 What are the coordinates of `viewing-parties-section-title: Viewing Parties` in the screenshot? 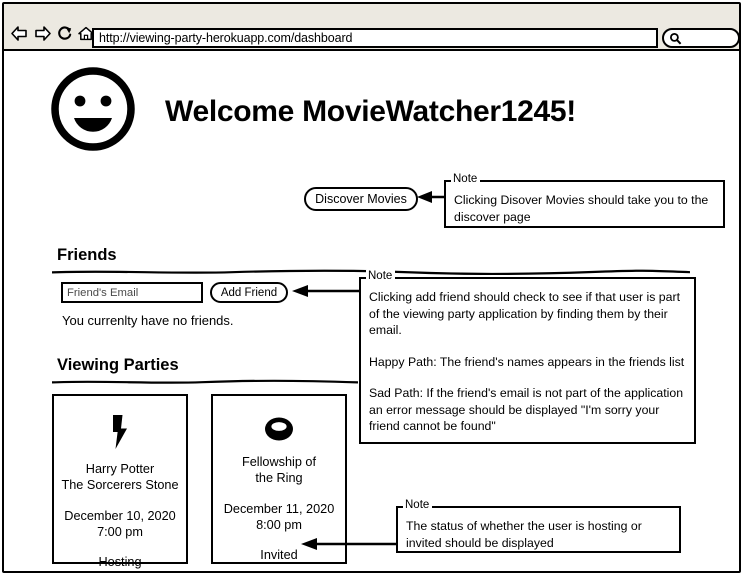 It's located at (118, 365).